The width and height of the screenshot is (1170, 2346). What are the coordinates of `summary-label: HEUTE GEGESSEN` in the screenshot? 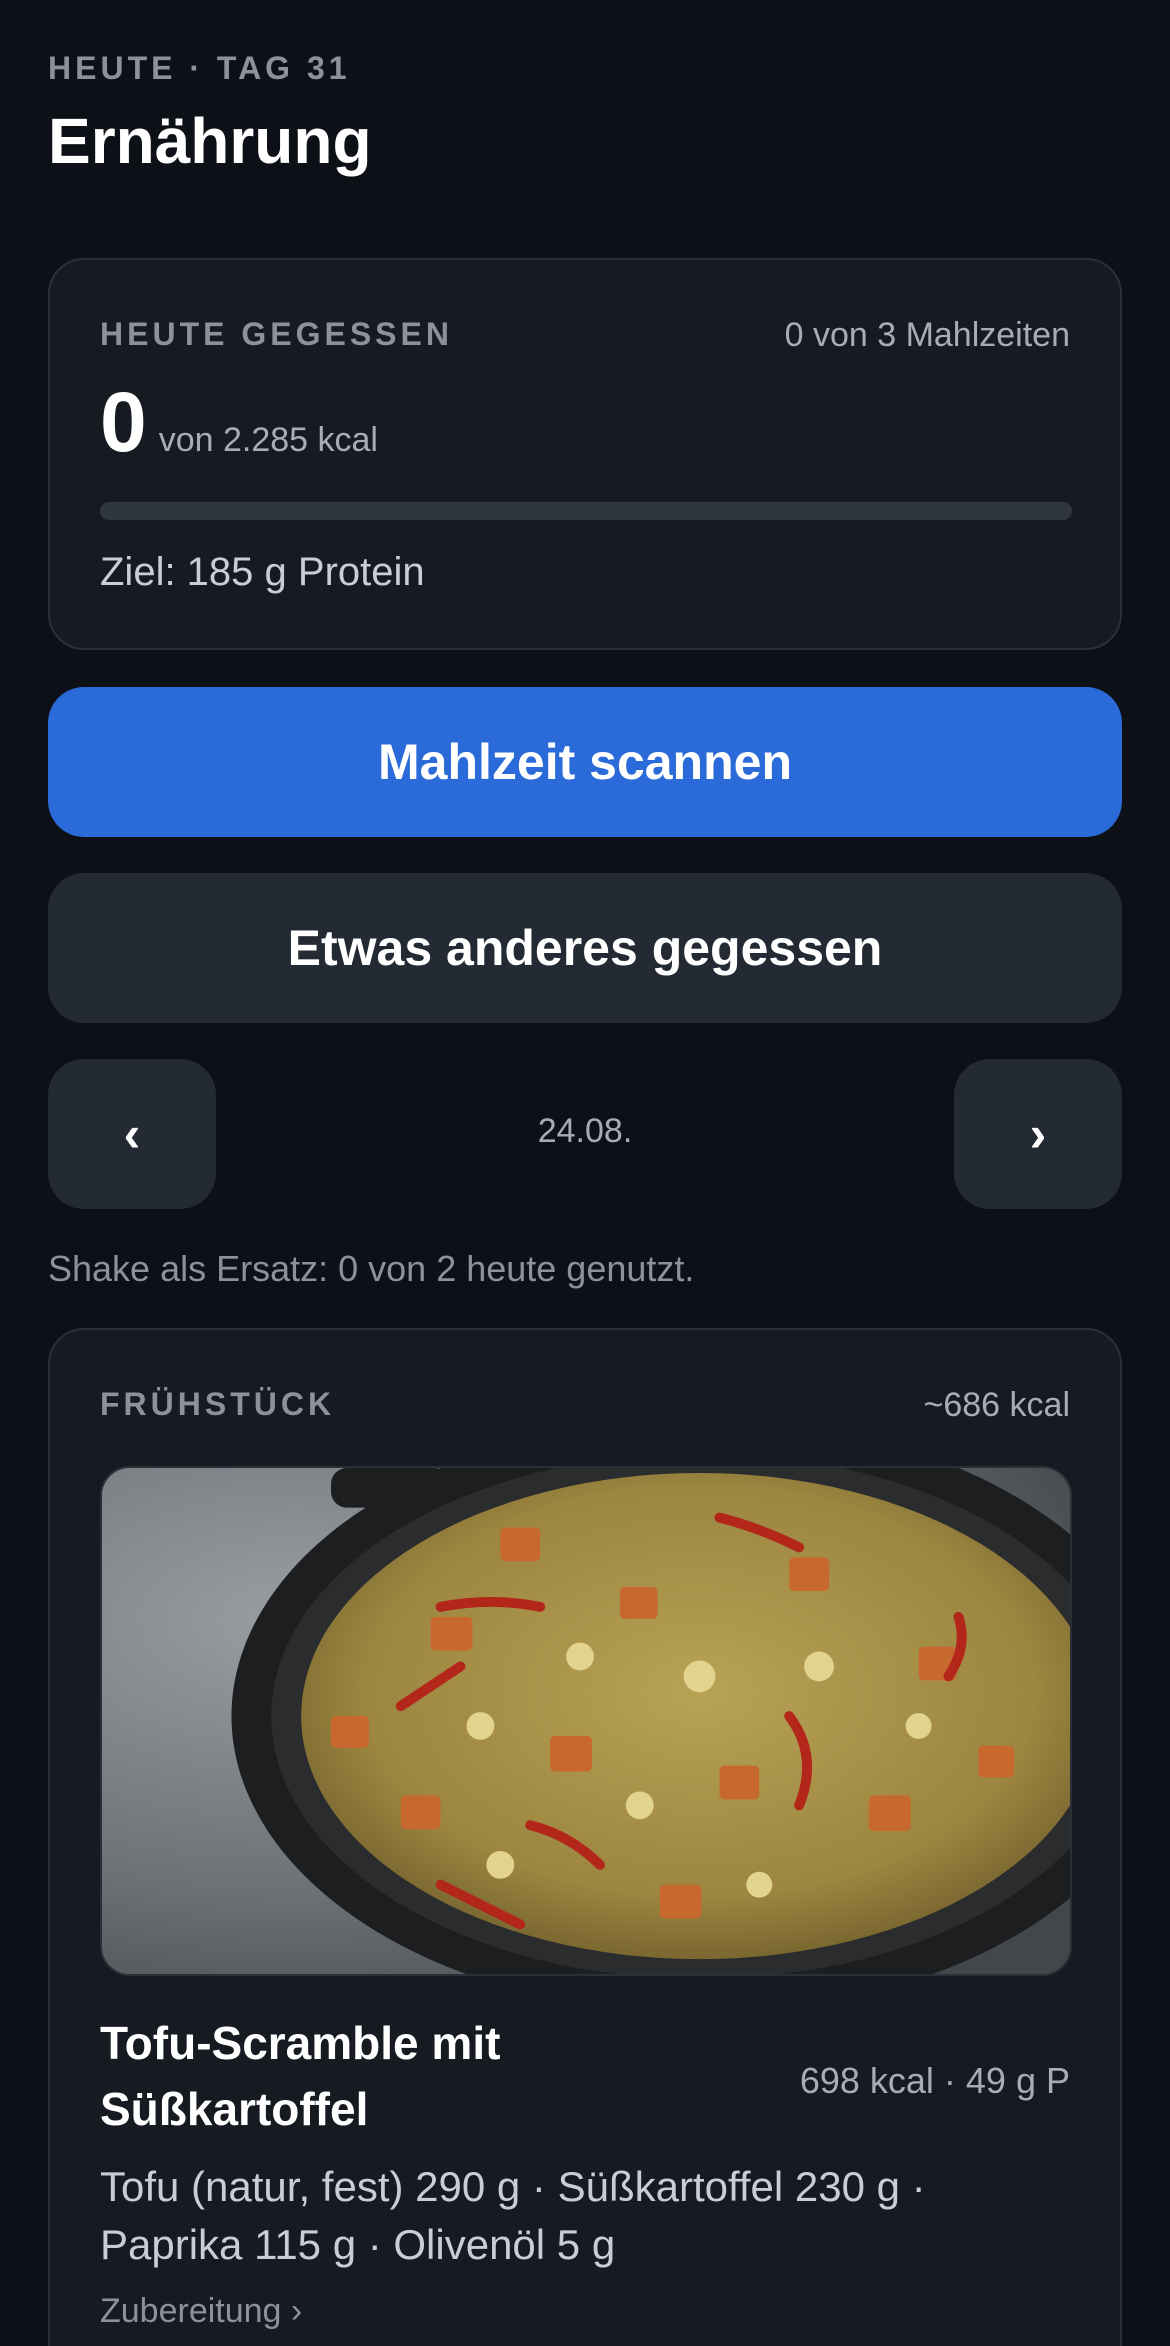 It's located at (276, 334).